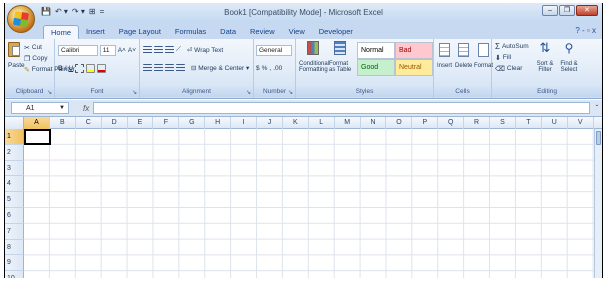  I want to click on maximize-button: ❐, so click(567, 10).